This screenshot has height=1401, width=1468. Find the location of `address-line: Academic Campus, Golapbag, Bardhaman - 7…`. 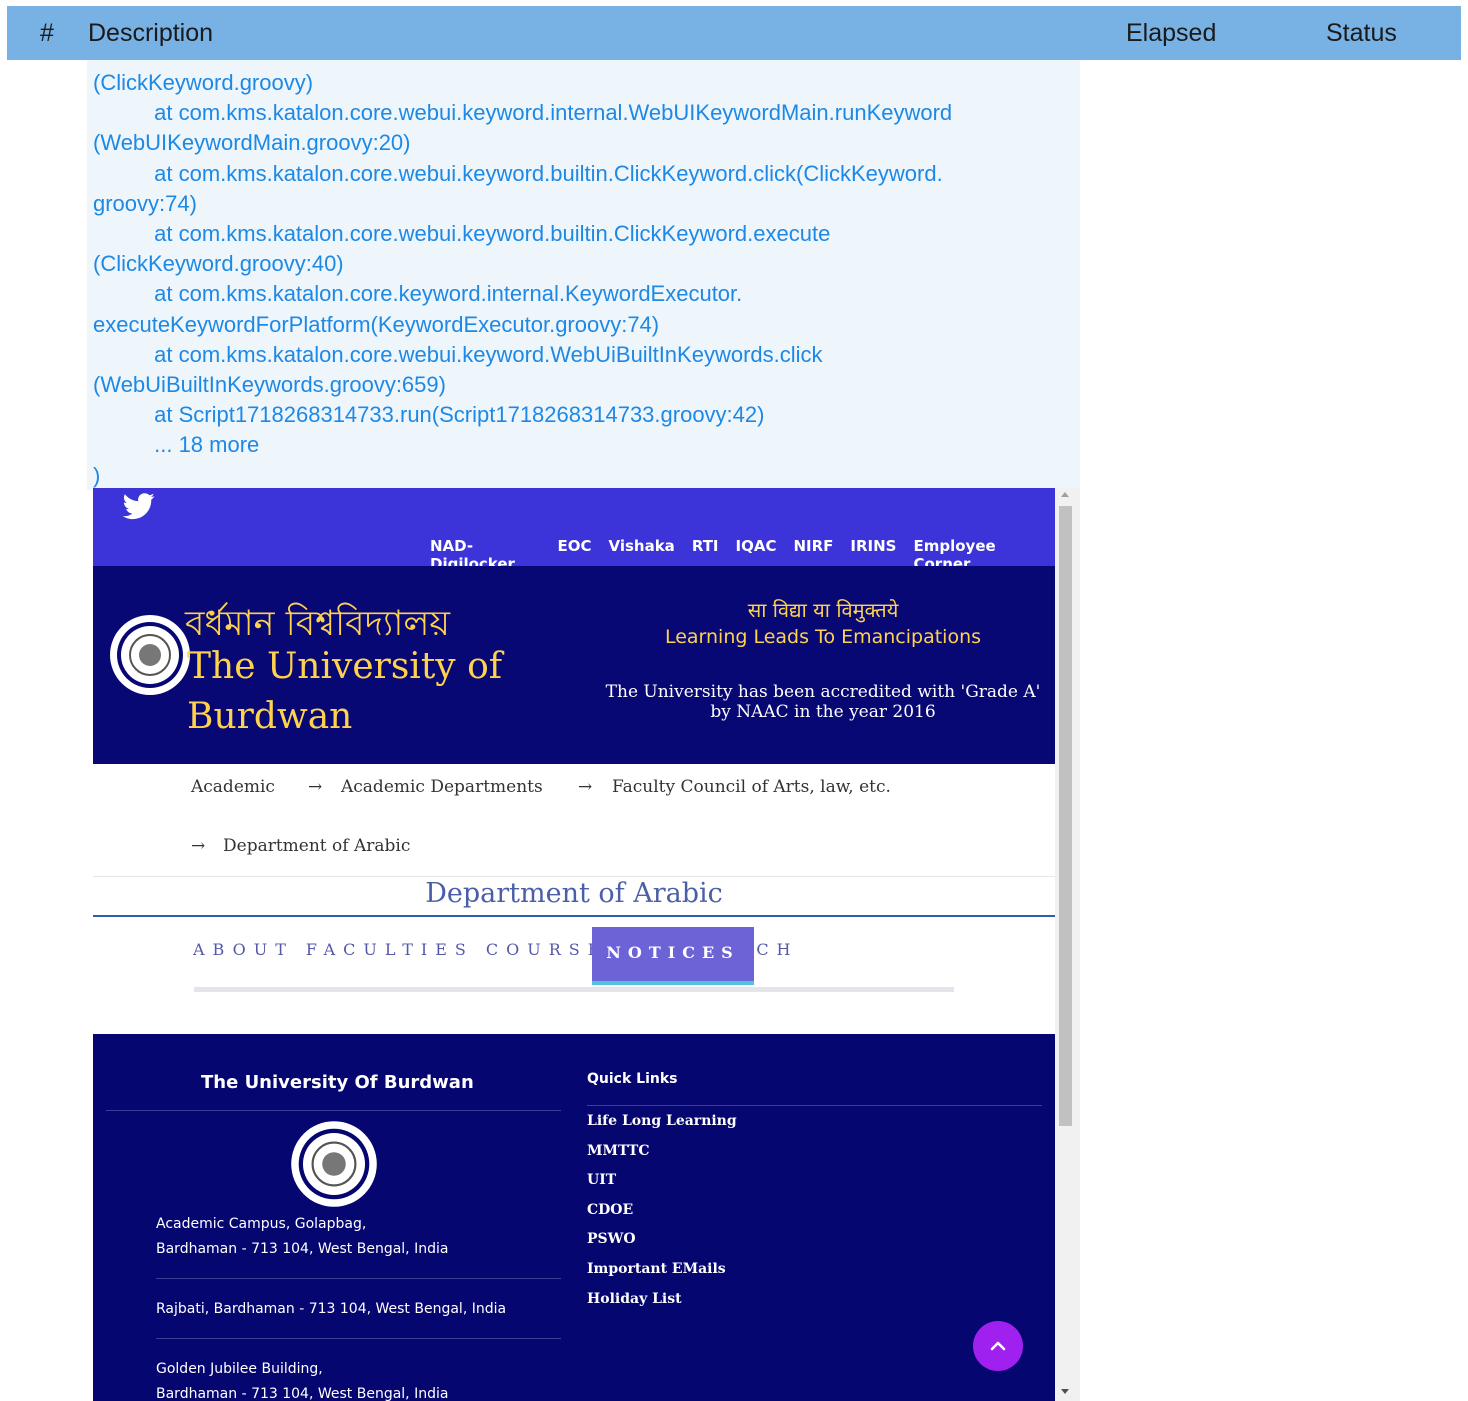

address-line: Academic Campus, Golapbag, Bardhaman - 7… is located at coordinates (302, 1236).